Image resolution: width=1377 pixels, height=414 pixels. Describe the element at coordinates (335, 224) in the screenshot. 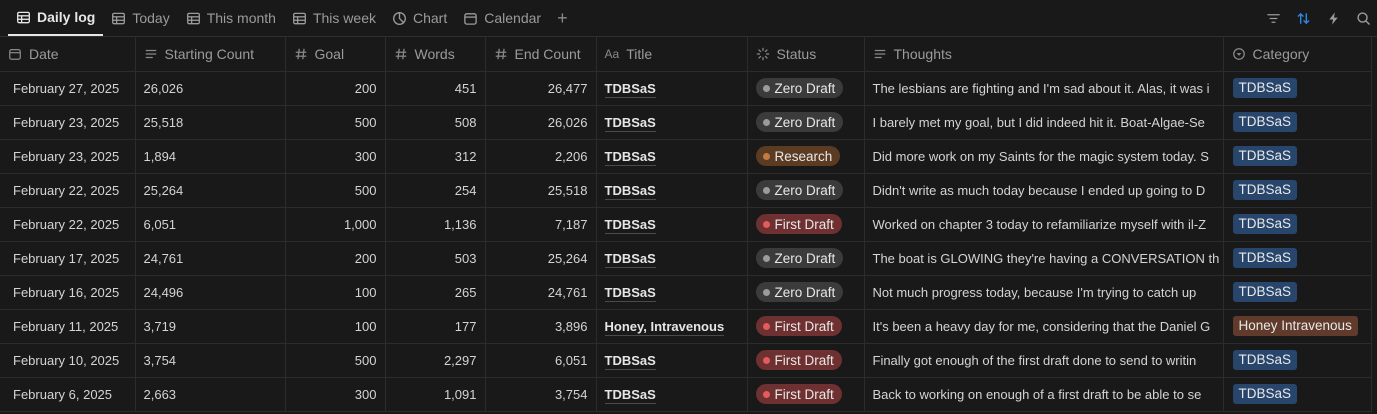

I see `goal-cell: 1,000` at that location.